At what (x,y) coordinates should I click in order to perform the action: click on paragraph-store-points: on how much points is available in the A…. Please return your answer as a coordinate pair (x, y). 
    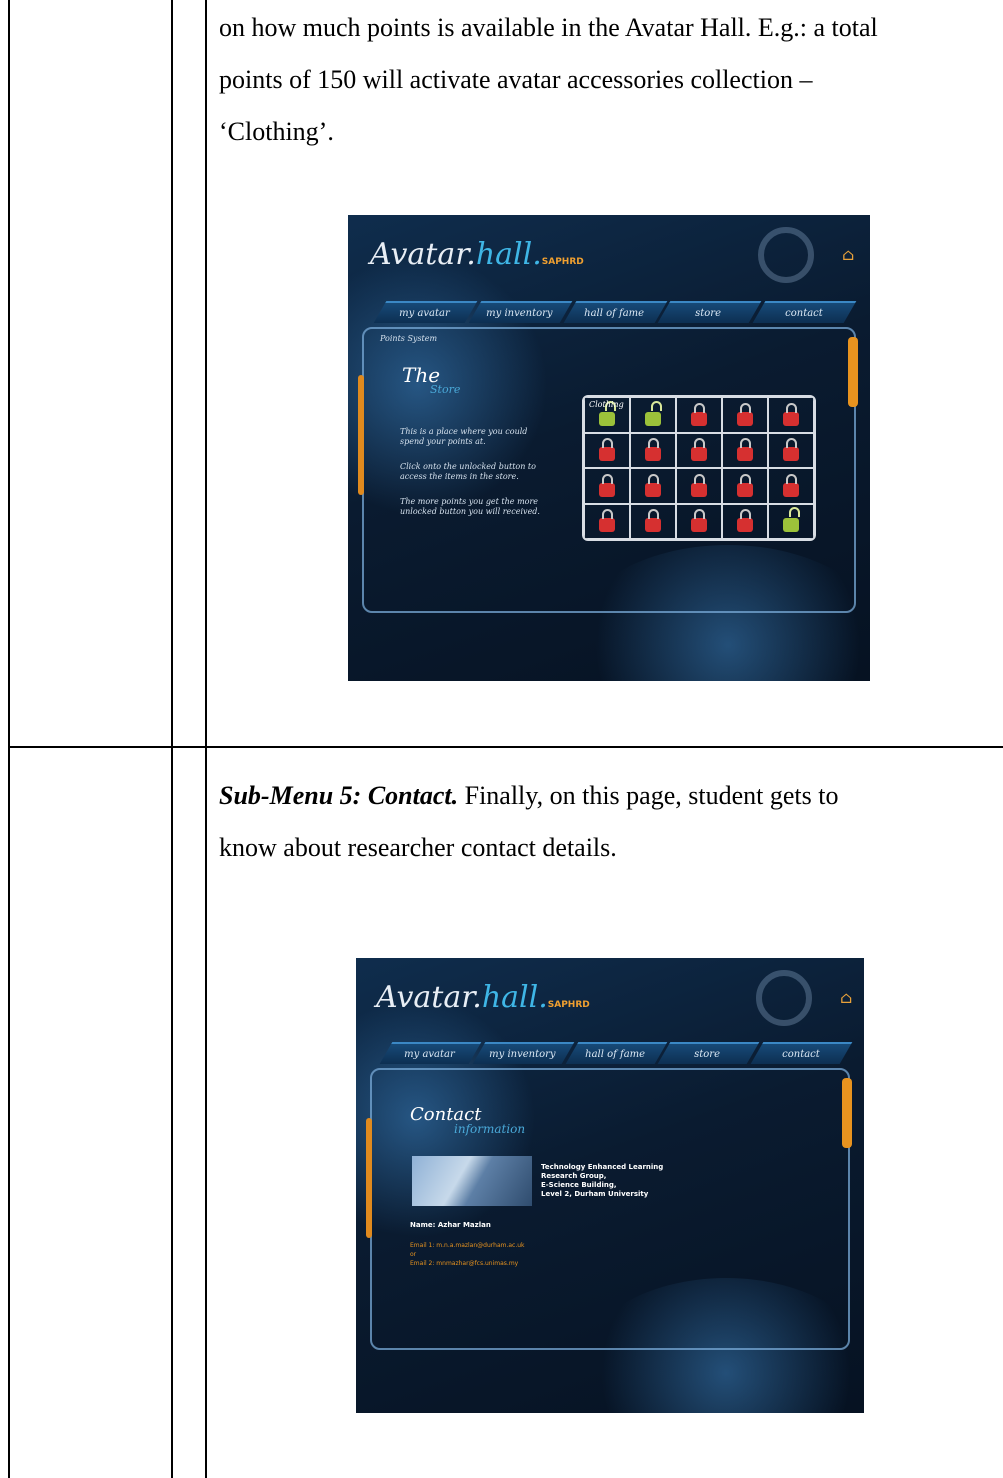
    Looking at the image, I should click on (610, 80).